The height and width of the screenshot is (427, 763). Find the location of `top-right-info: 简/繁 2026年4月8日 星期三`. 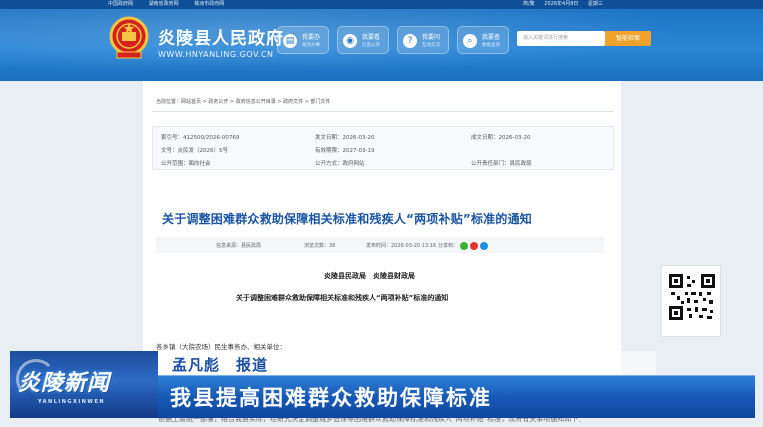

top-right-info: 简/繁 2026年4月8日 星期三 is located at coordinates (559, 4).